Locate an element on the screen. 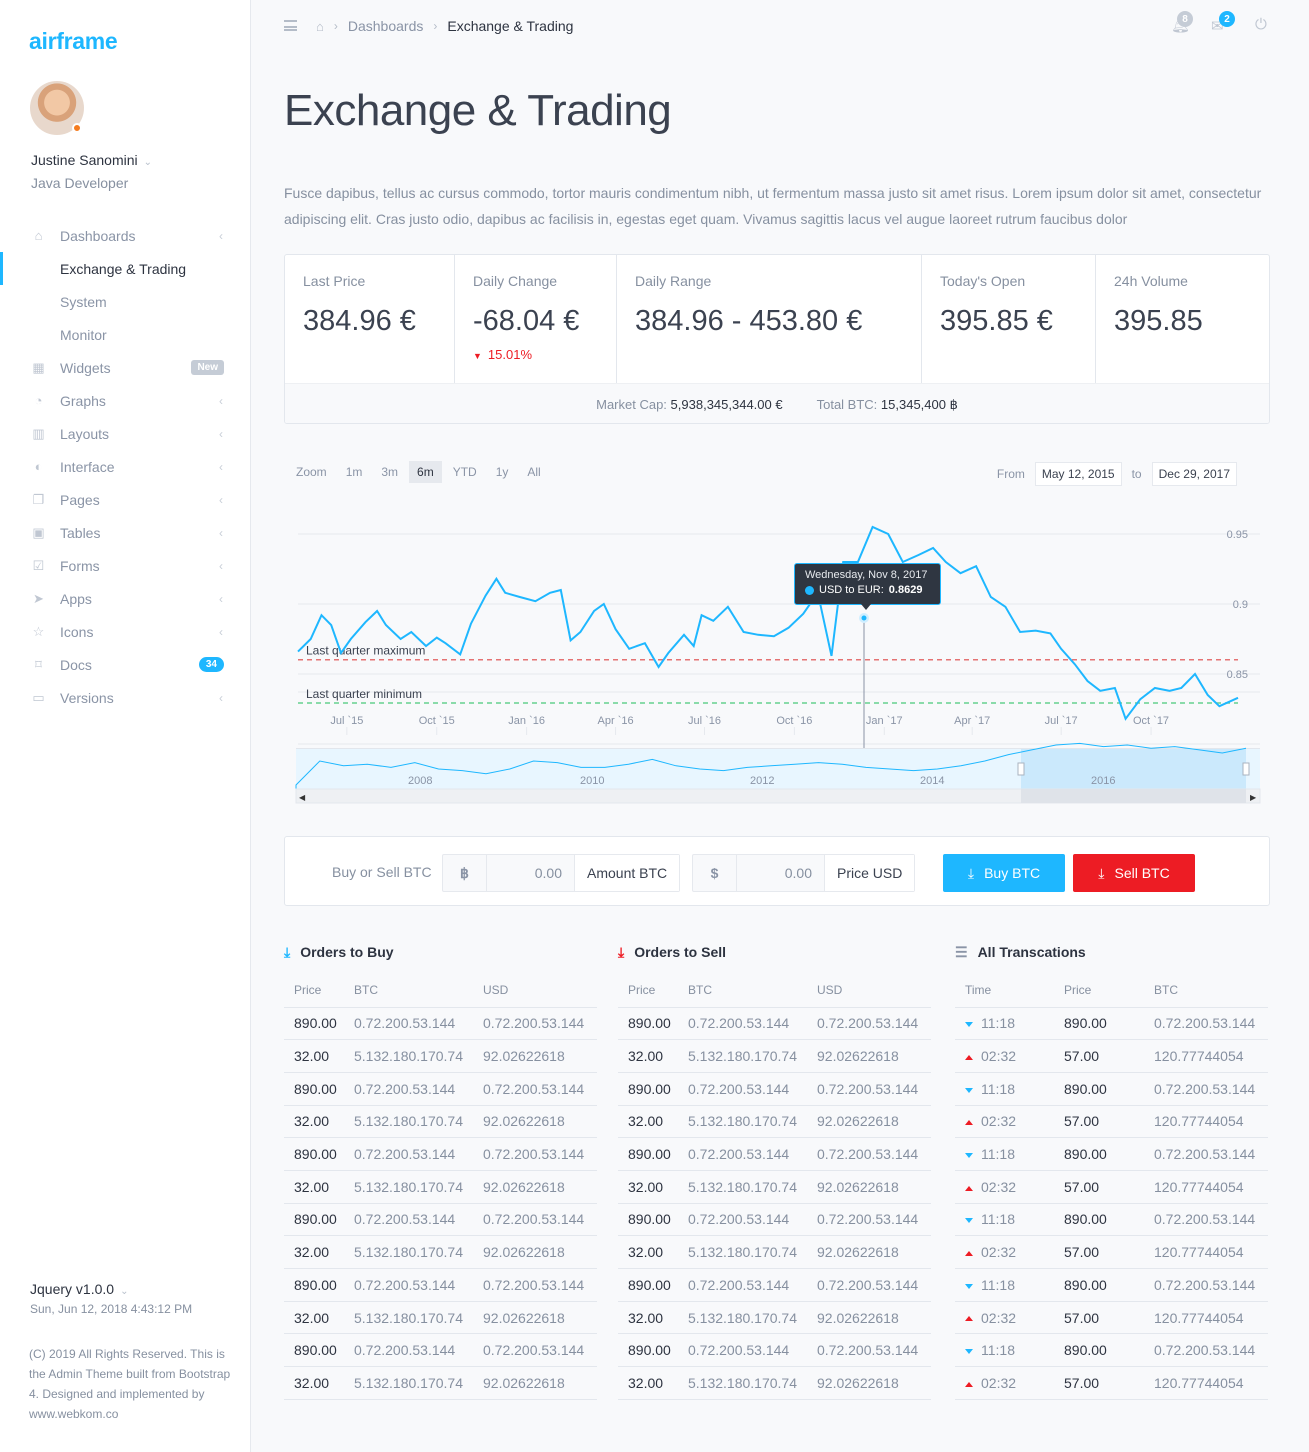 The height and width of the screenshot is (1452, 1309). range-all: All is located at coordinates (533, 472).